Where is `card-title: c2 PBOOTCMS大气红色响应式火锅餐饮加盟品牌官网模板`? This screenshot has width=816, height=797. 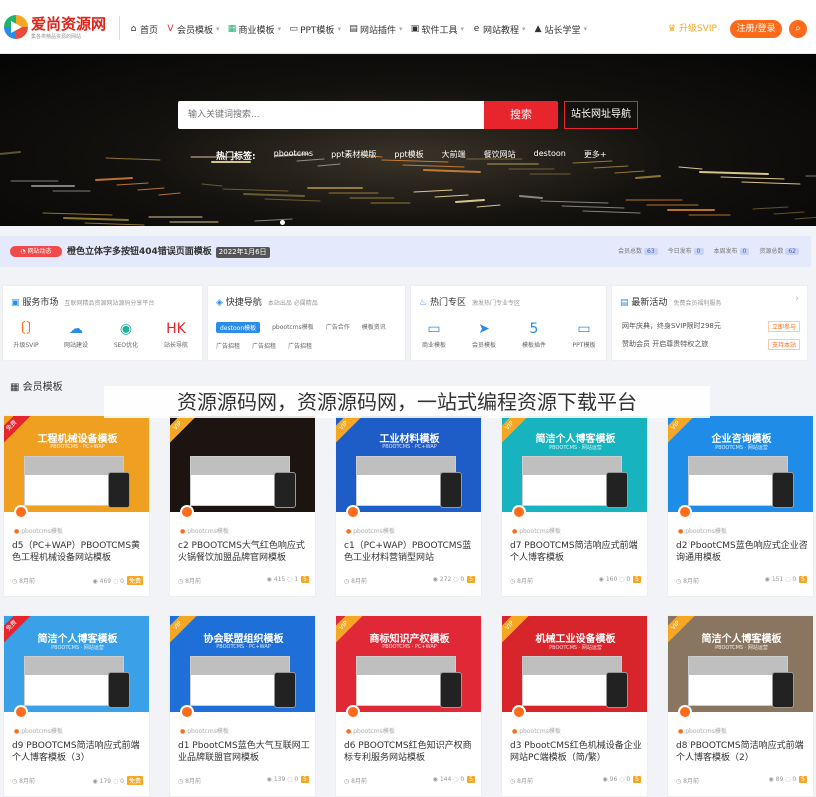
card-title: c2 PBOOTCMS大气红色响应式火锅餐饮加盟品牌官网模板 is located at coordinates (245, 553).